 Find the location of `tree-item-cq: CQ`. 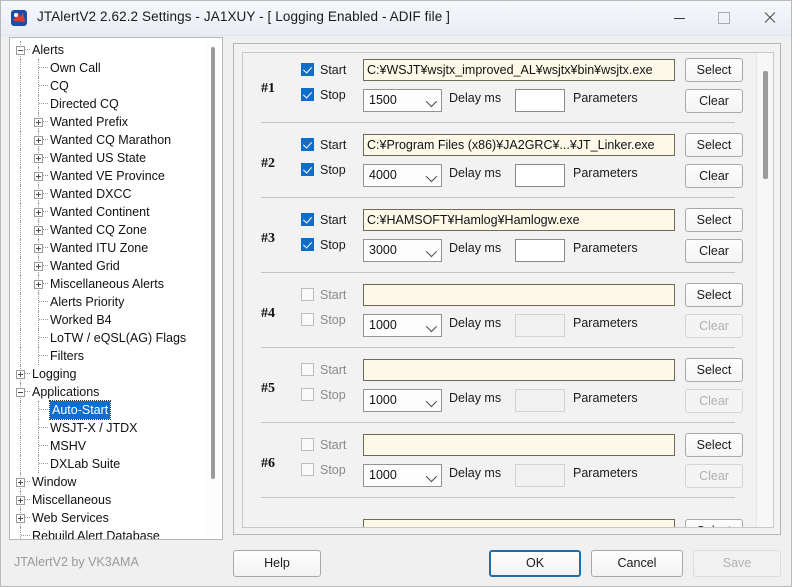

tree-item-cq: CQ is located at coordinates (108, 86).